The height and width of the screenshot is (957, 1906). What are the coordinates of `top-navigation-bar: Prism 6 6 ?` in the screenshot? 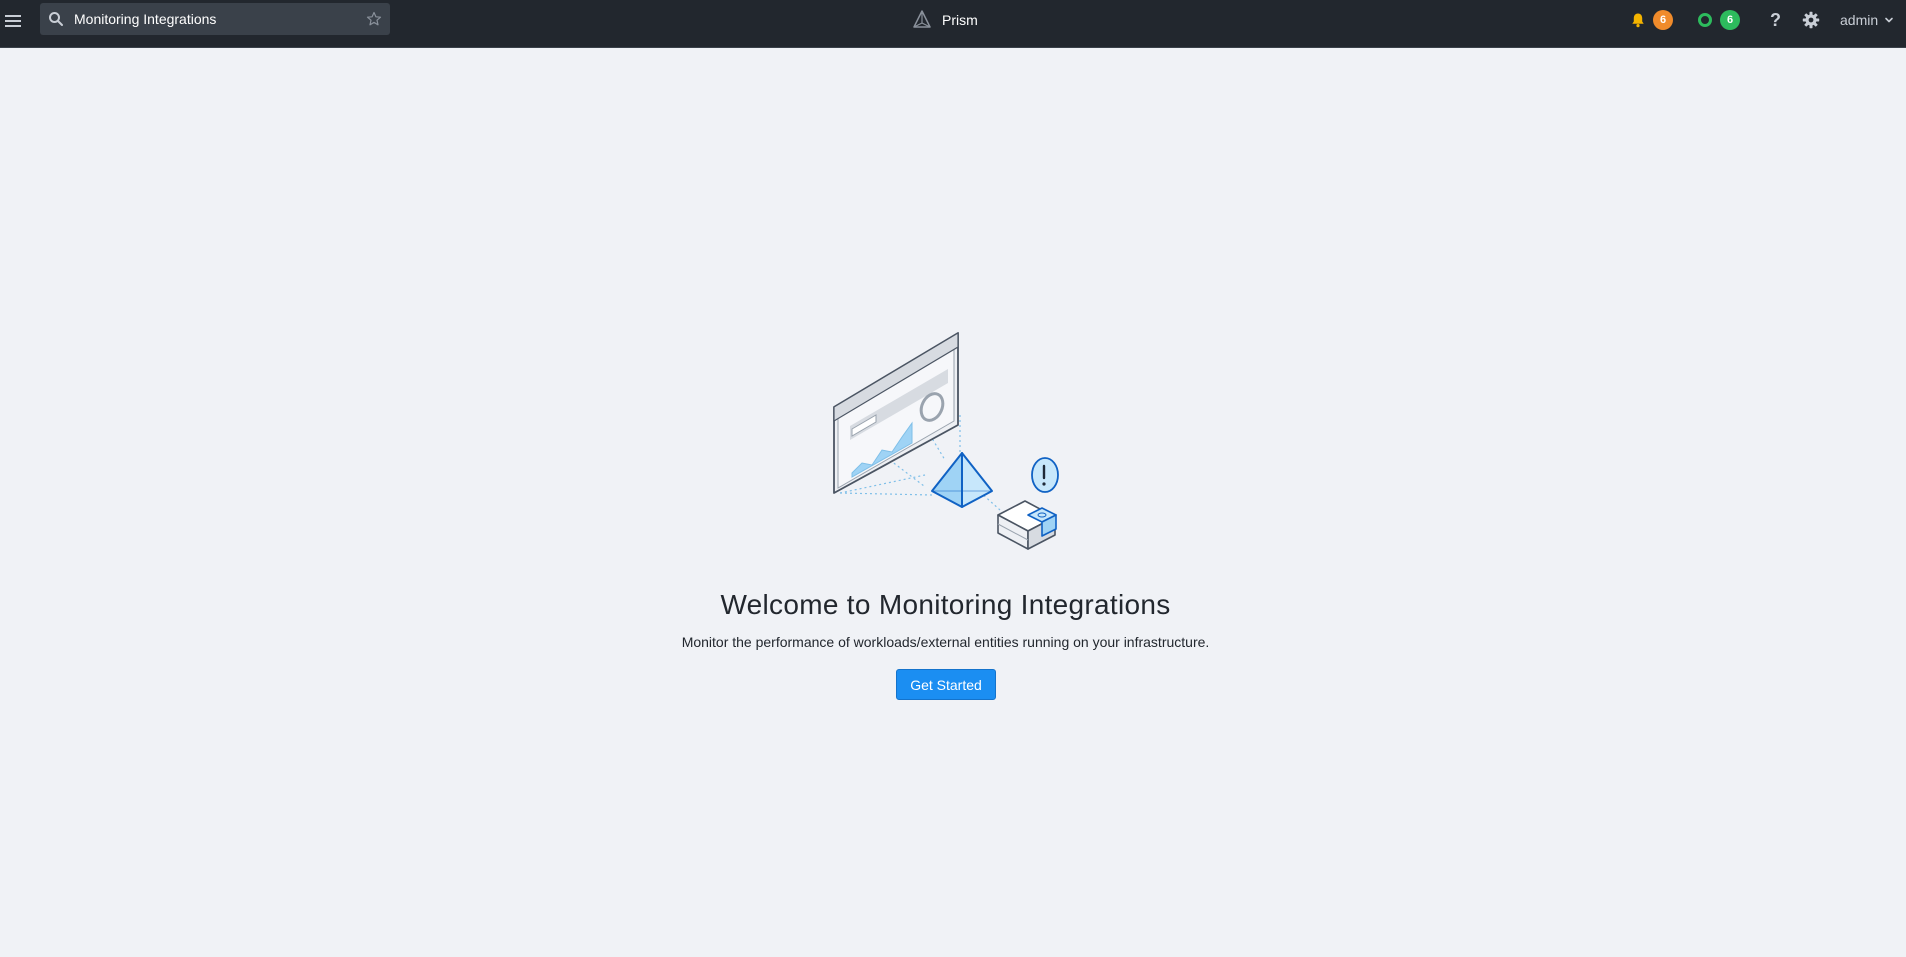 It's located at (953, 24).